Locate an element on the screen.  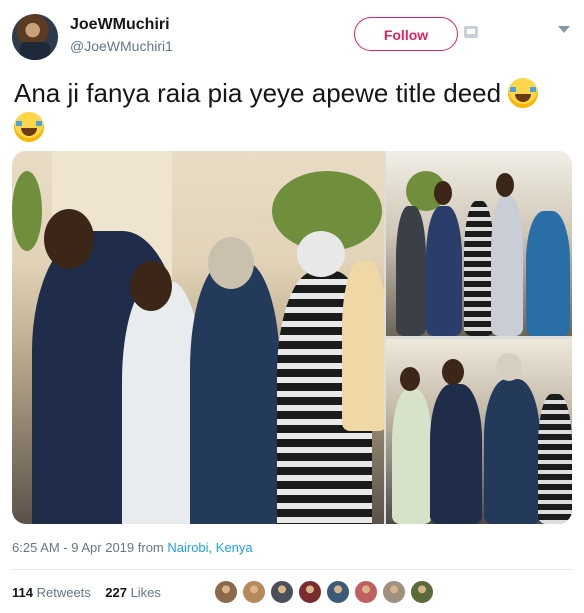
likes-stat: 227 Likes is located at coordinates (133, 592).